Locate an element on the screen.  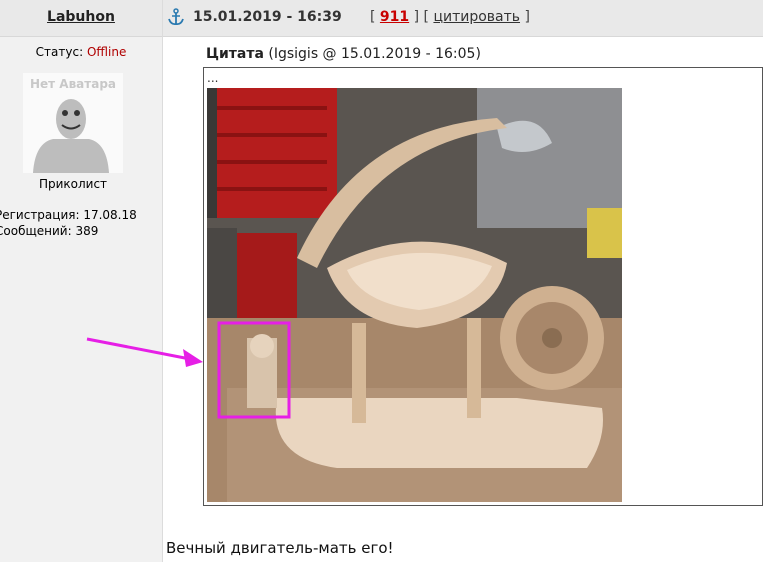
user-rank: Приколист is located at coordinates (73, 184).